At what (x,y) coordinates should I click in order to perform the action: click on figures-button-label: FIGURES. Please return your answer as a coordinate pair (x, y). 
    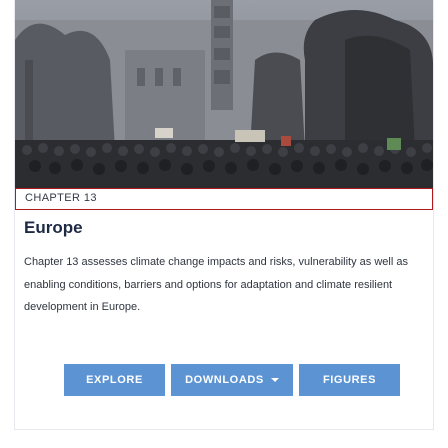
    Looking at the image, I should click on (349, 380).